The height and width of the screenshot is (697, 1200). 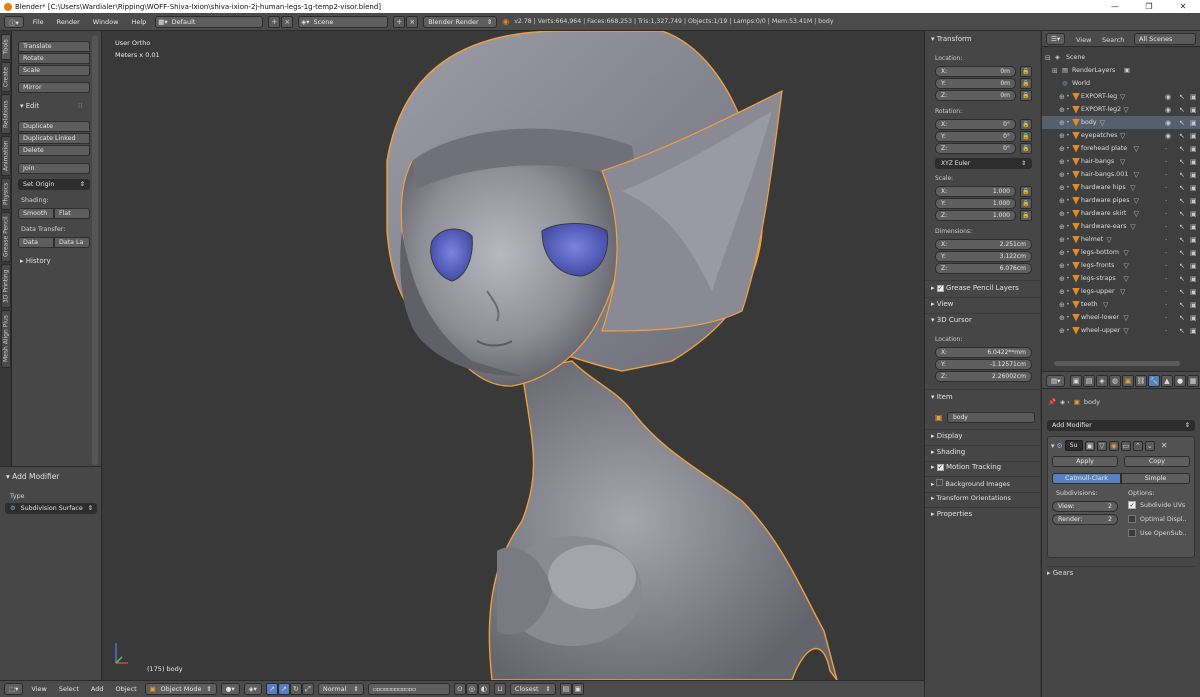 What do you see at coordinates (1048, 58) in the screenshot?
I see `collapse-icon: ⊟` at bounding box center [1048, 58].